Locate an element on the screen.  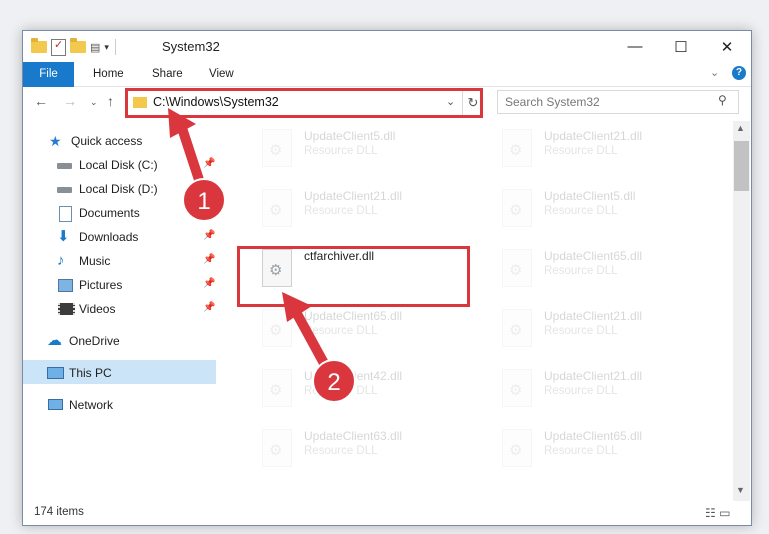
toolbar-divider is located at coordinates (115, 47).